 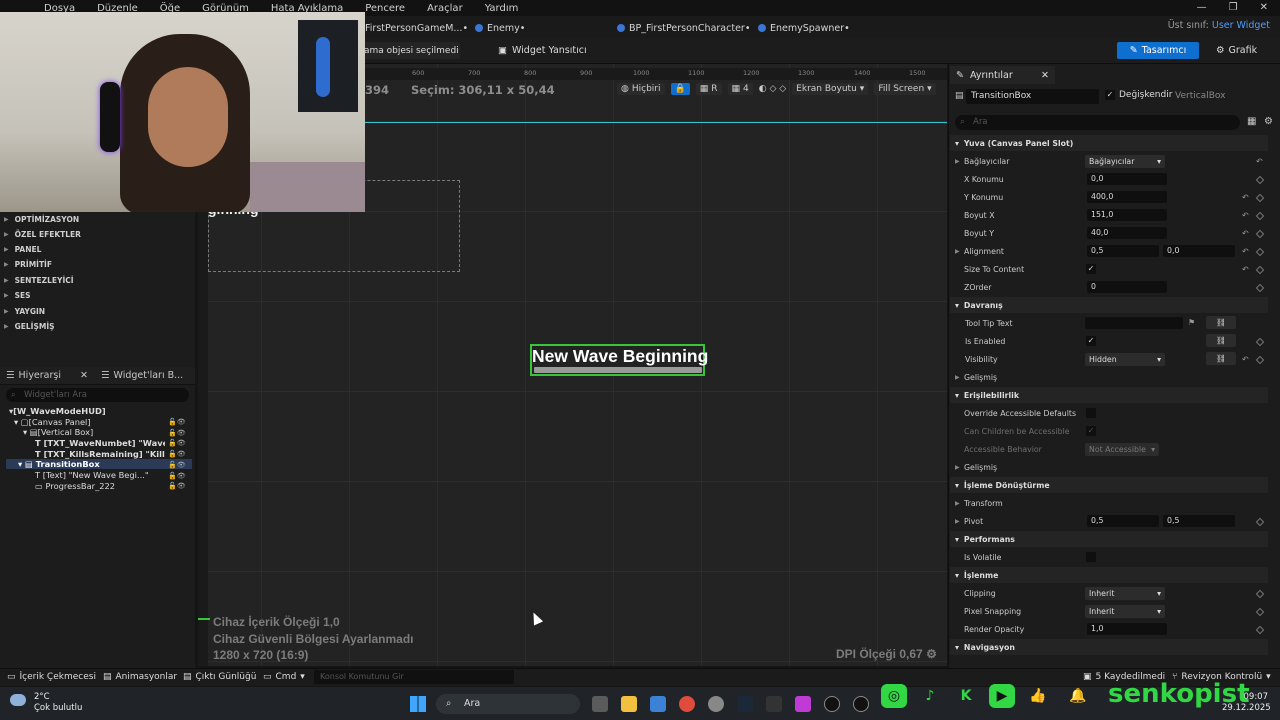 I want to click on section-accessibility: ▾ Erişilebilirlik, so click(x=1109, y=395).